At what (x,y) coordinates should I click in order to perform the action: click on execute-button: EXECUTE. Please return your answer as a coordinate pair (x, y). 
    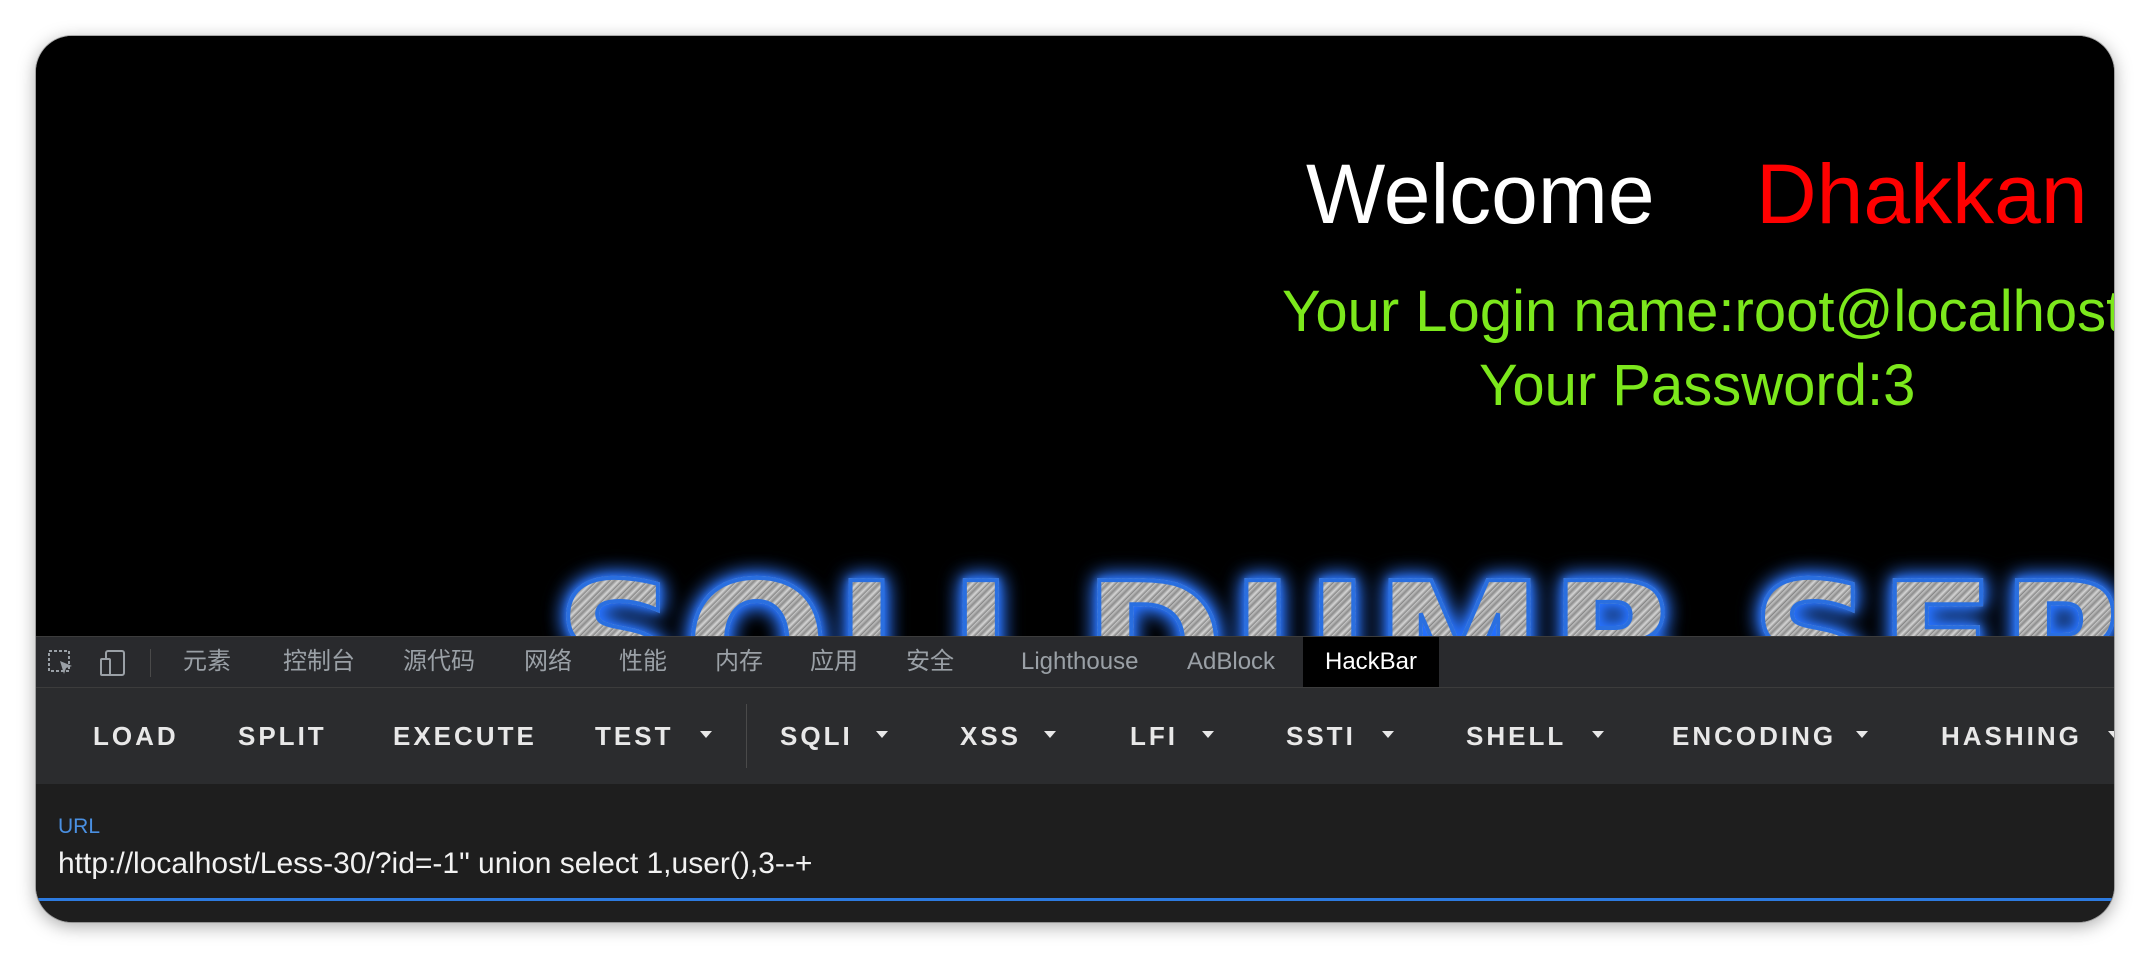
    Looking at the image, I should click on (465, 736).